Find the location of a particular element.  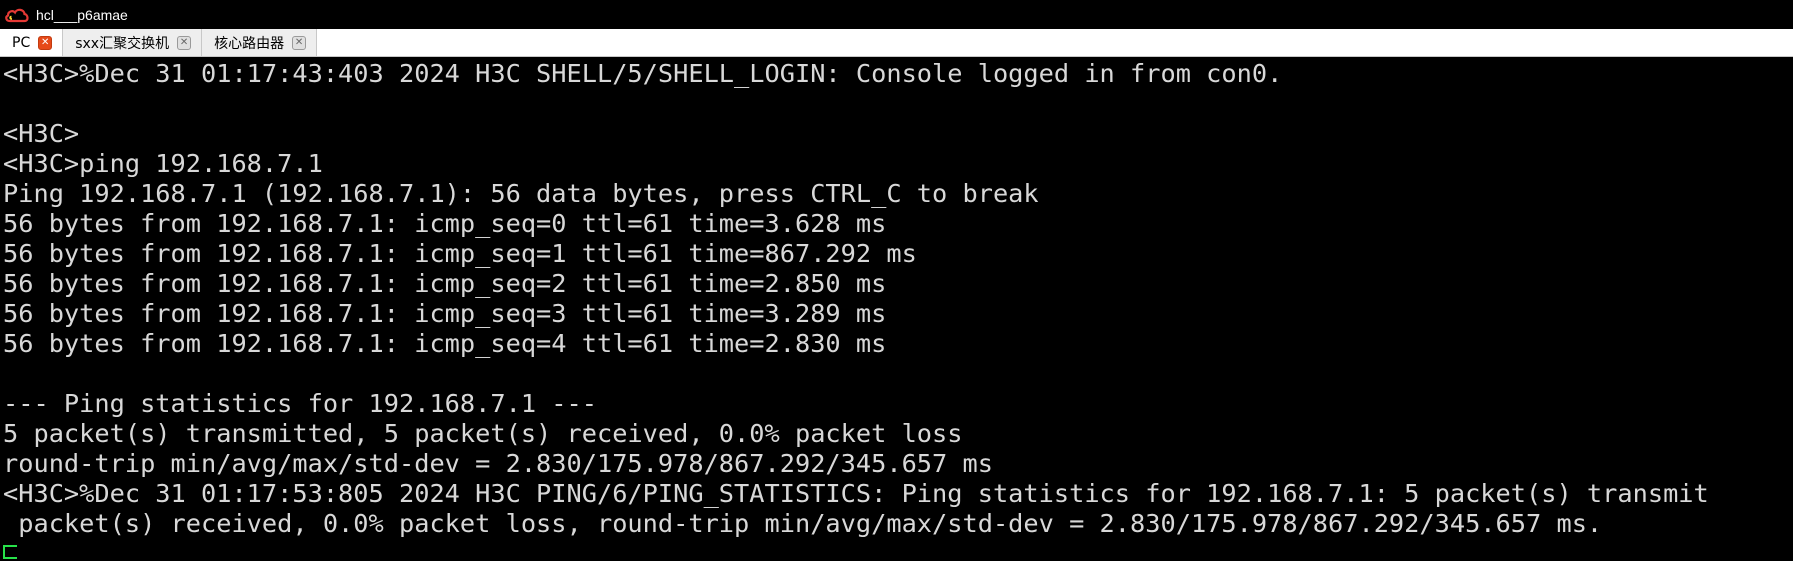

window-titlebar: hcl___p6amae is located at coordinates (896, 14).